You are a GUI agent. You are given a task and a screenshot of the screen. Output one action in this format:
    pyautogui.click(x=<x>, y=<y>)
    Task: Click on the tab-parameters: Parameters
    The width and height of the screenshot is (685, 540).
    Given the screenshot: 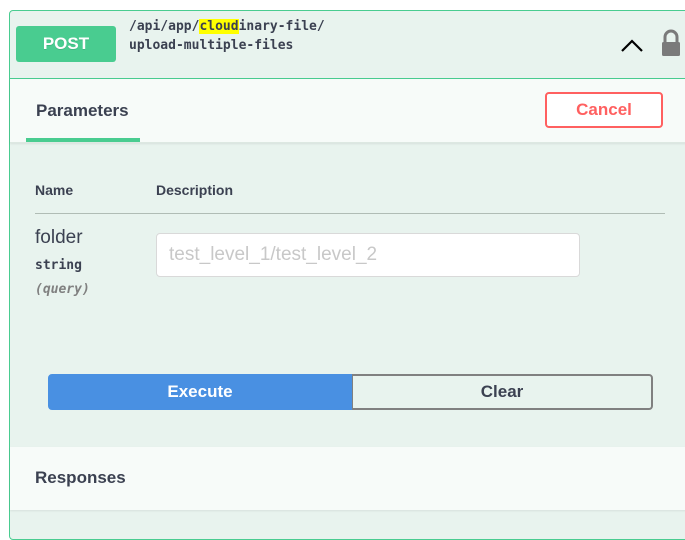 What is the action you would take?
    pyautogui.click(x=83, y=110)
    